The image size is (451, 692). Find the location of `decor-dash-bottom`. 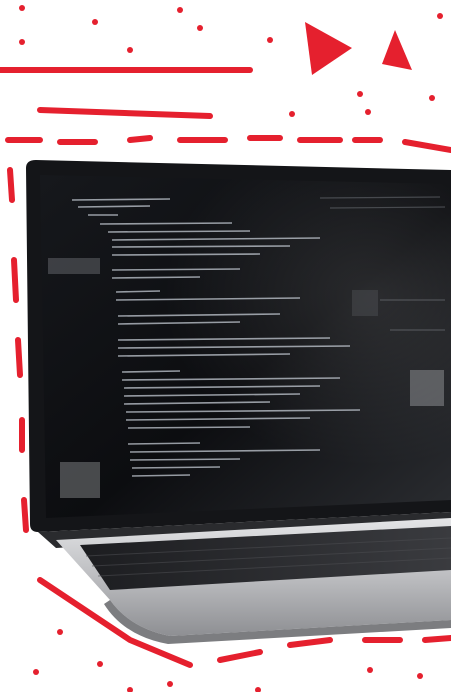

decor-dash-bottom is located at coordinates (334, 649).